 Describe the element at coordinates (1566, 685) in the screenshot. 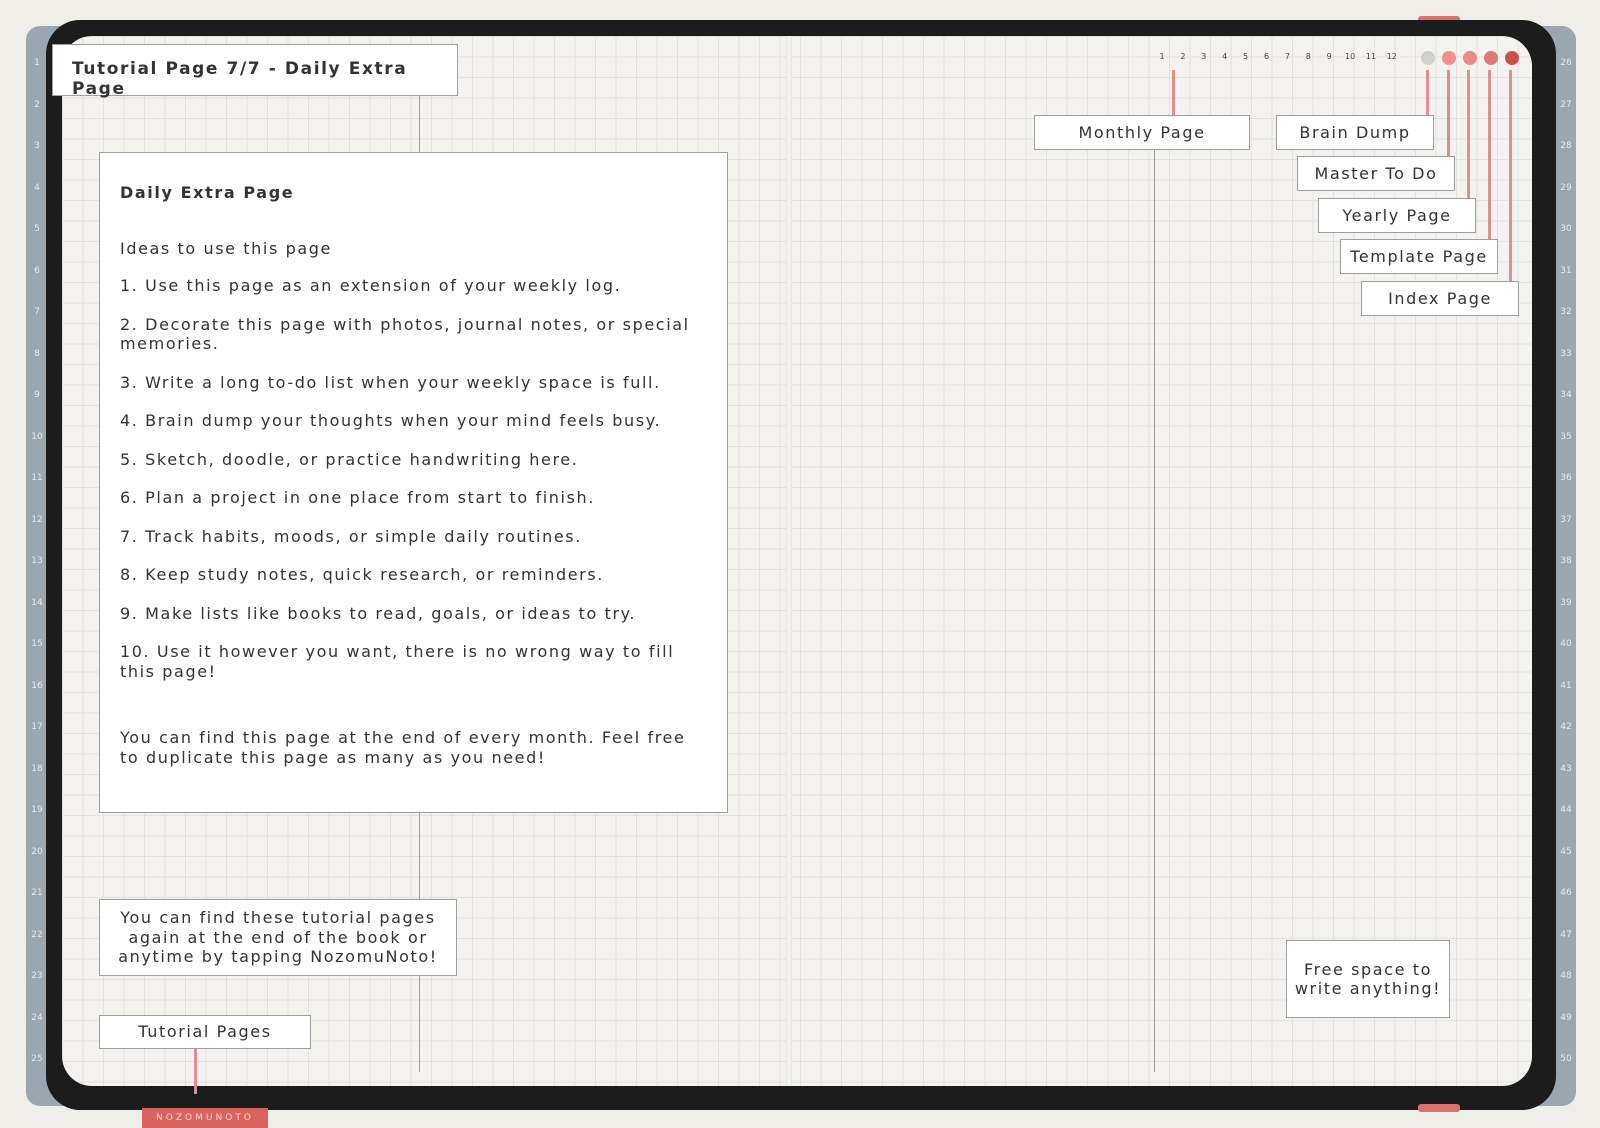

I see `row-number: 41` at that location.